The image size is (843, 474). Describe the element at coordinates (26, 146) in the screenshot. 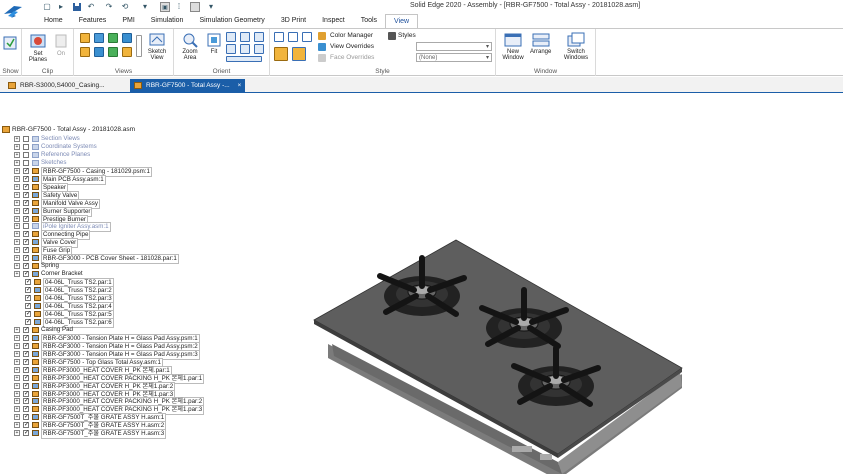

I see `visibility-checkbox` at that location.